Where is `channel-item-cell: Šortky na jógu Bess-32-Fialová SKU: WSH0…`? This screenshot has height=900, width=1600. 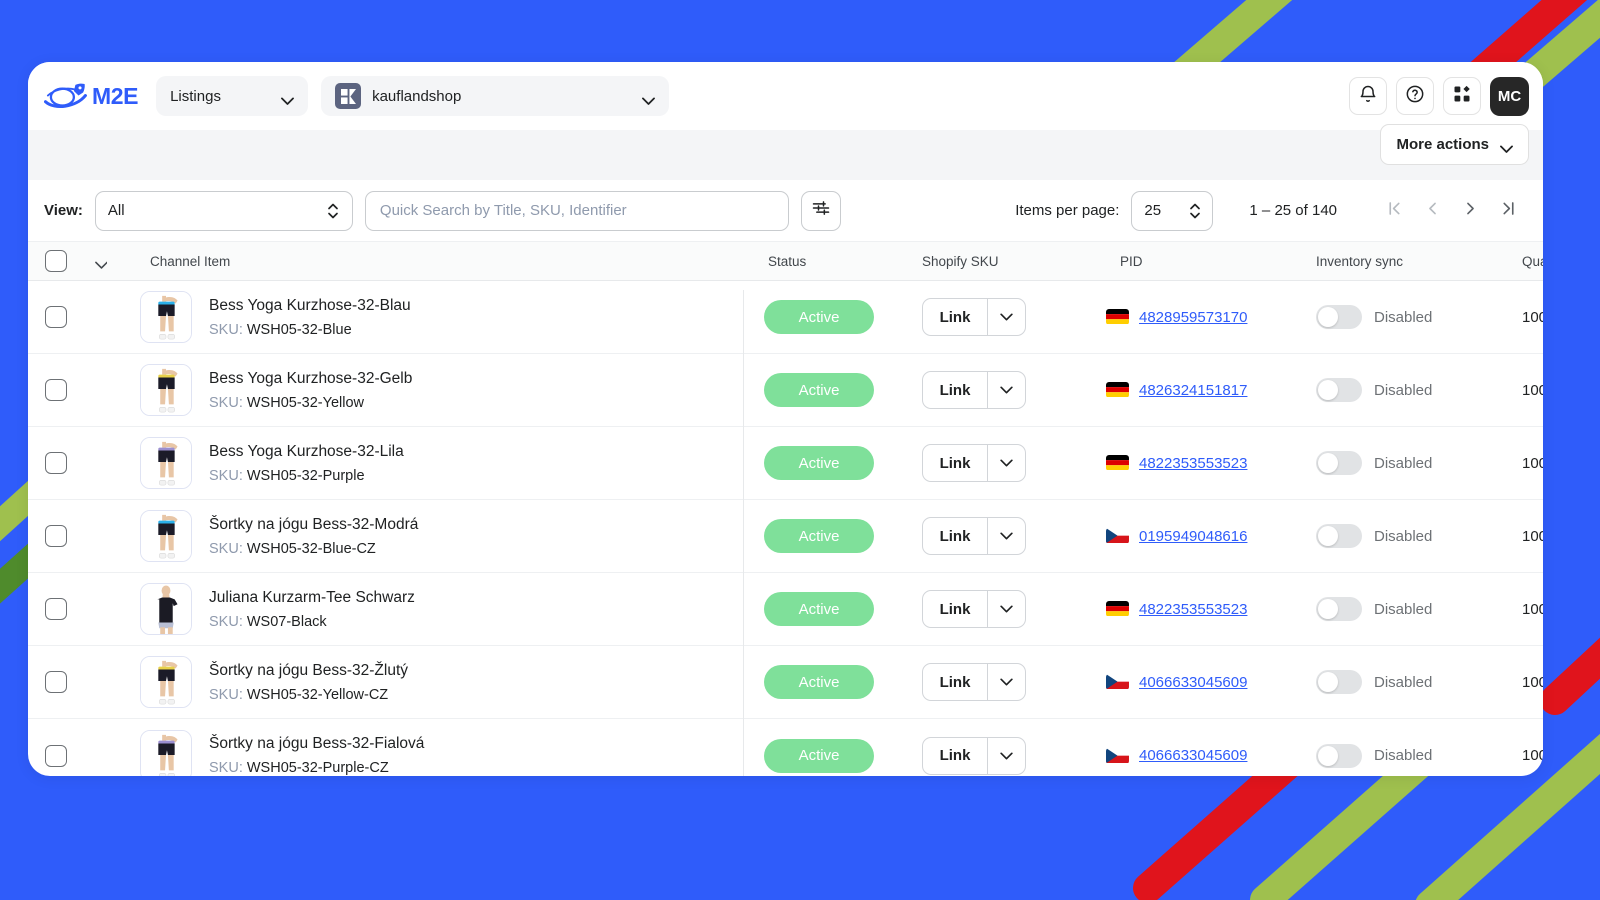 channel-item-cell: Šortky na jógu Bess-32-Fialová SKU: WSH0… is located at coordinates (431, 752).